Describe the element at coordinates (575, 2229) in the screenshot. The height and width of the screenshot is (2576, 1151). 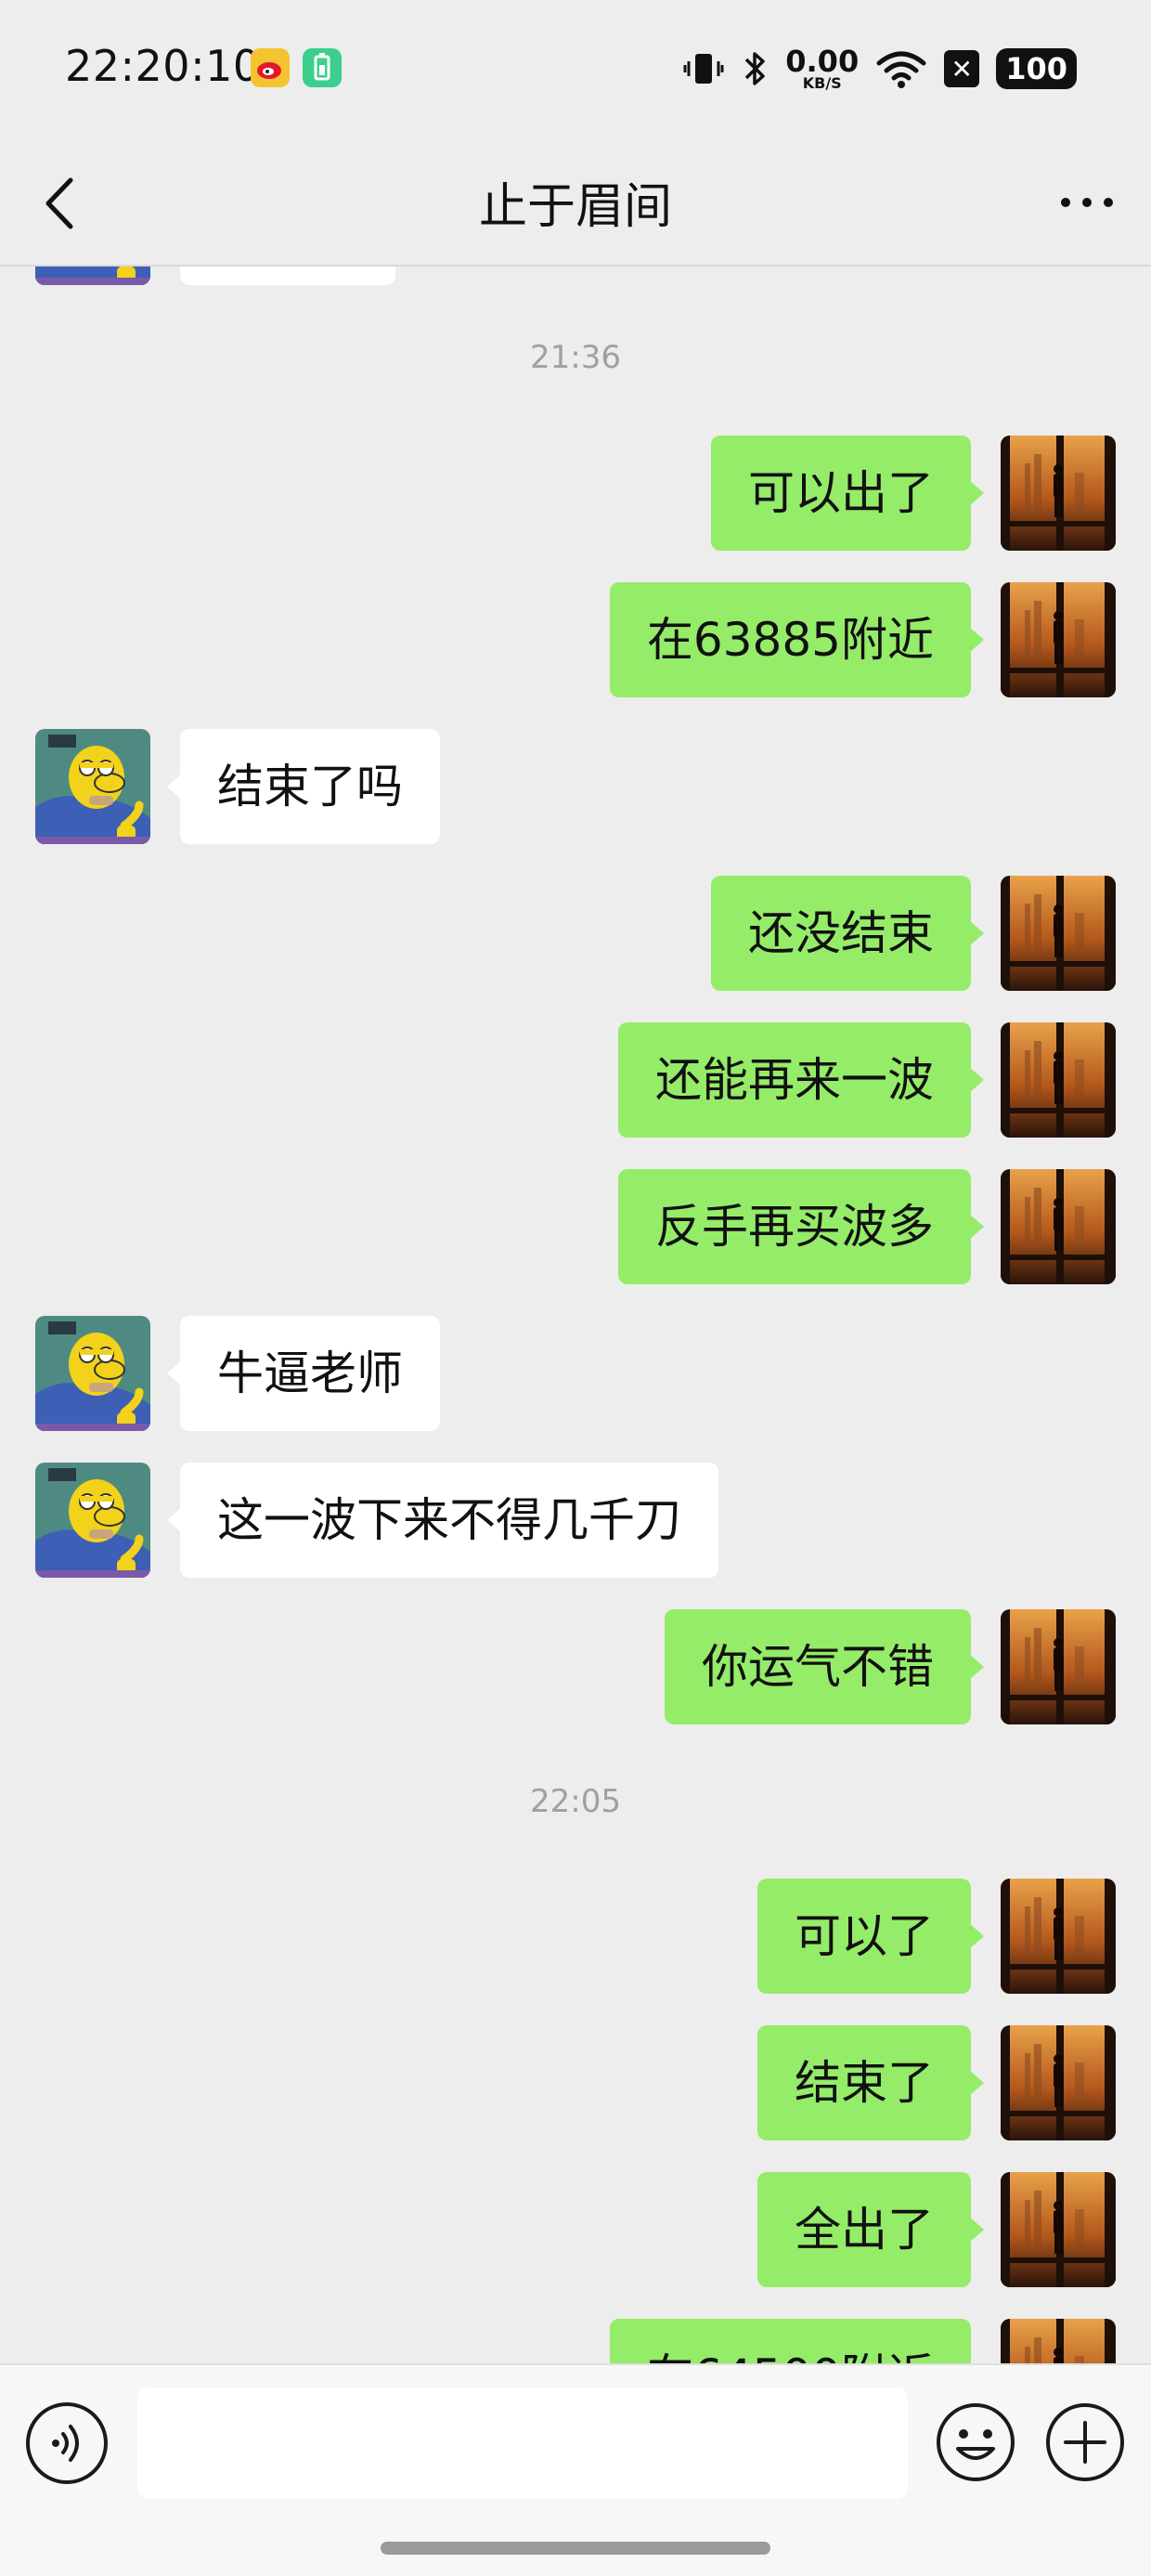
I see `message-row: 全出了` at that location.